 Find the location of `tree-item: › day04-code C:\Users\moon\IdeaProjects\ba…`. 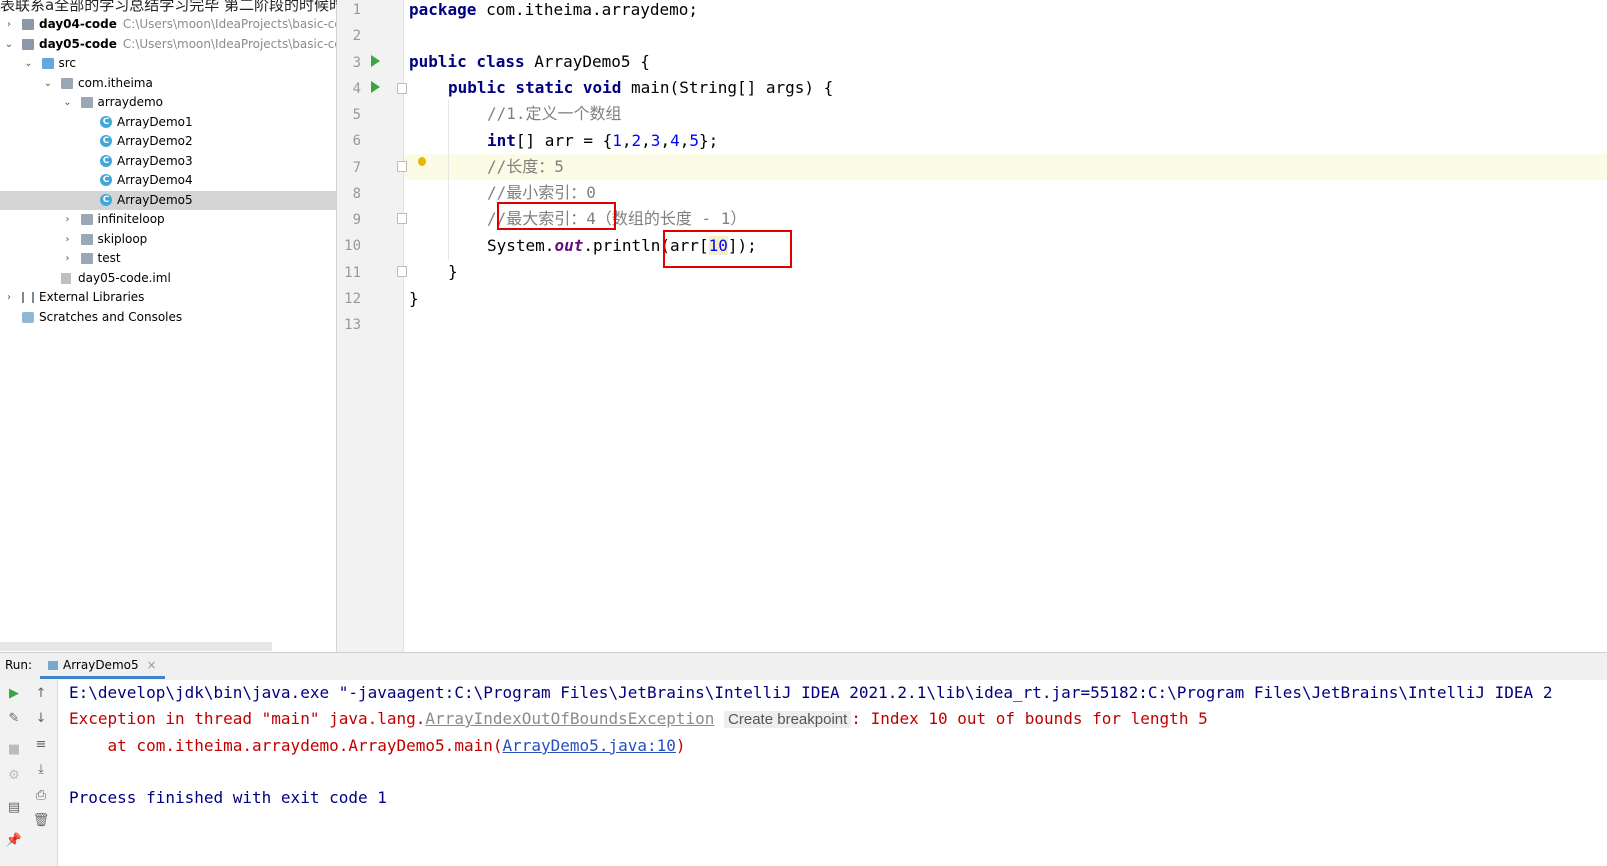

tree-item: › day04-code C:\Users\moon\IdeaProjects\ba… is located at coordinates (168, 24).